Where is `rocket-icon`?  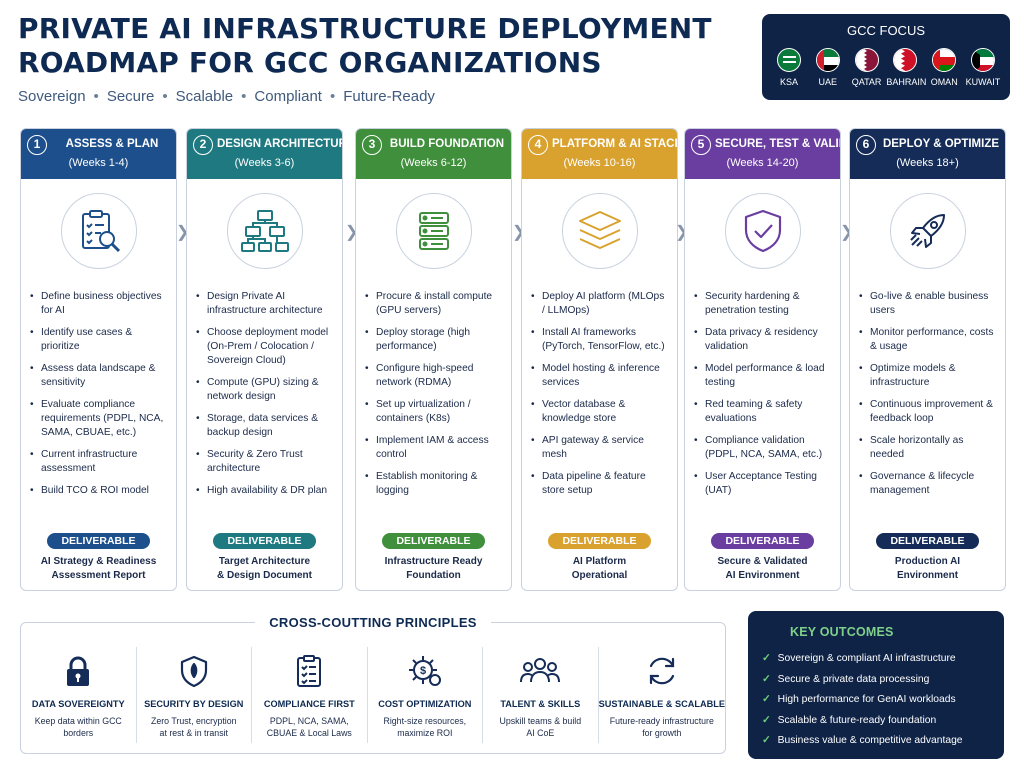
rocket-icon is located at coordinates (927, 231).